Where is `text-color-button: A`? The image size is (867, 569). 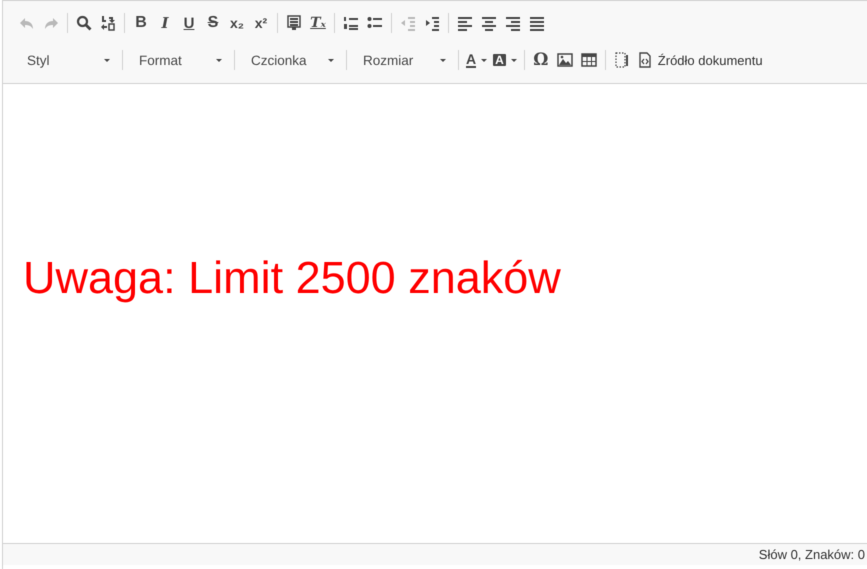 text-color-button: A is located at coordinates (476, 60).